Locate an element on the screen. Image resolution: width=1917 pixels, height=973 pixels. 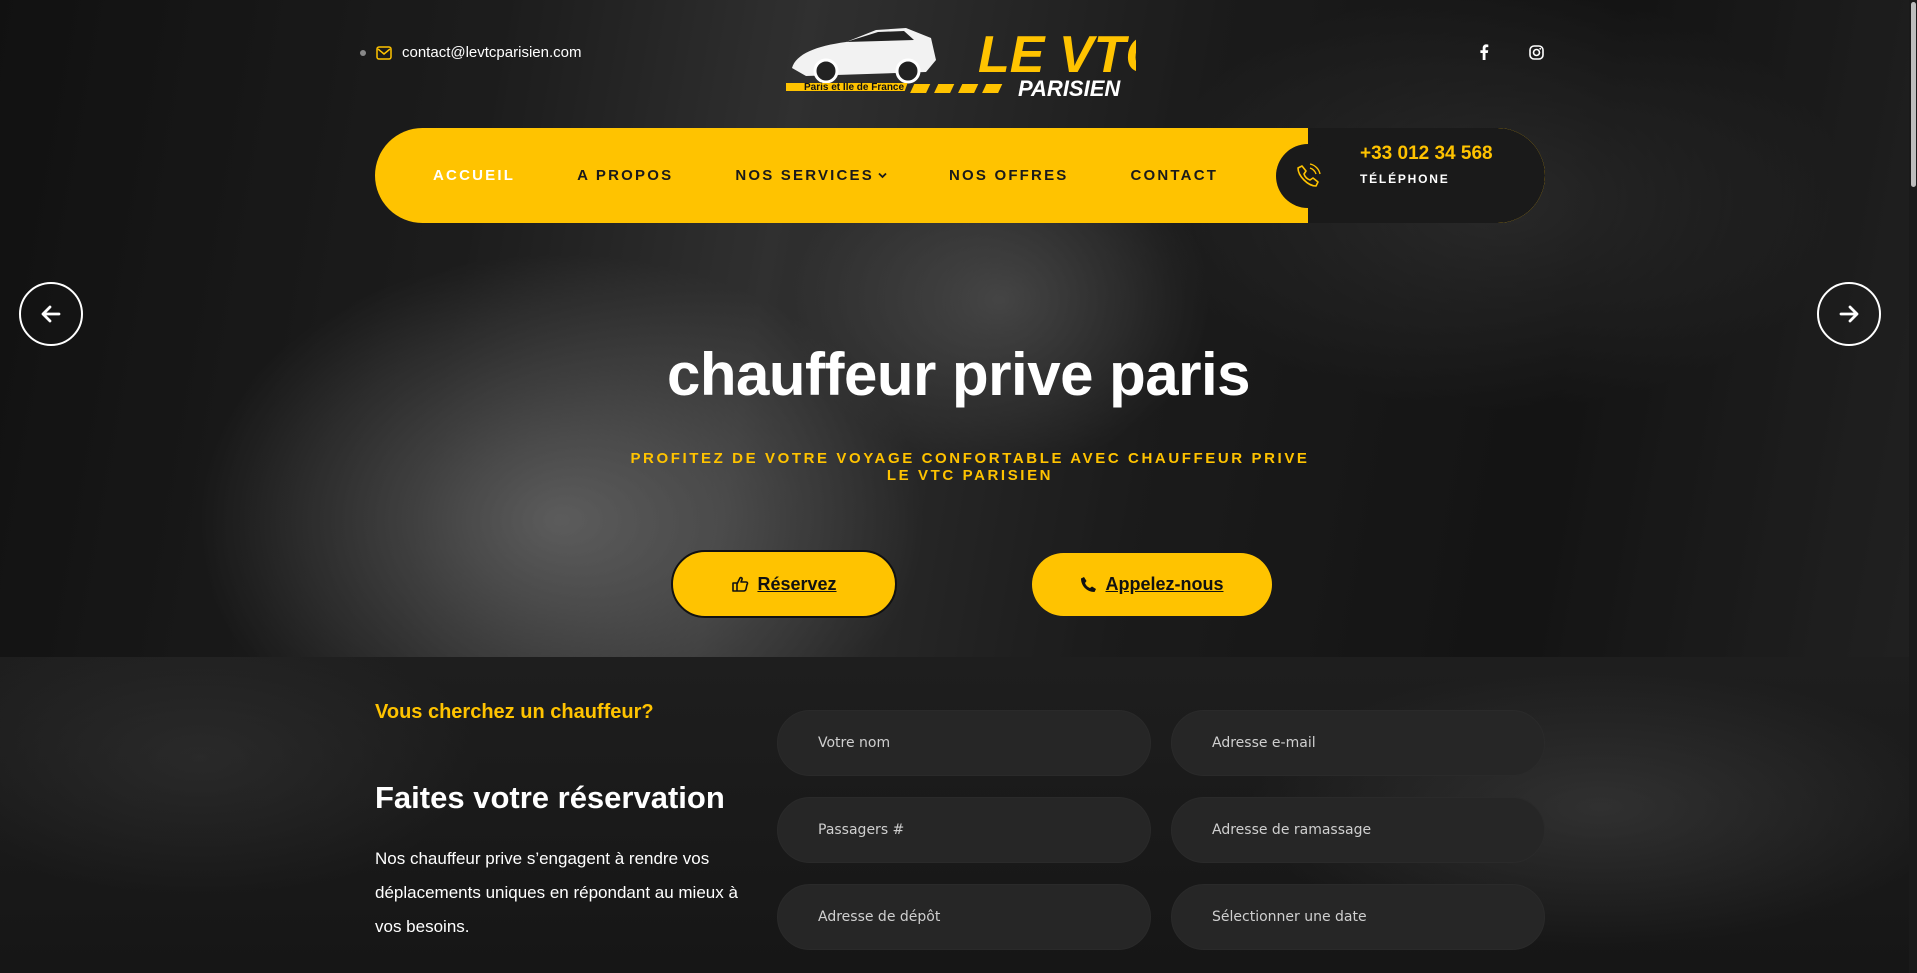
chevron-down-icon is located at coordinates (882, 175).